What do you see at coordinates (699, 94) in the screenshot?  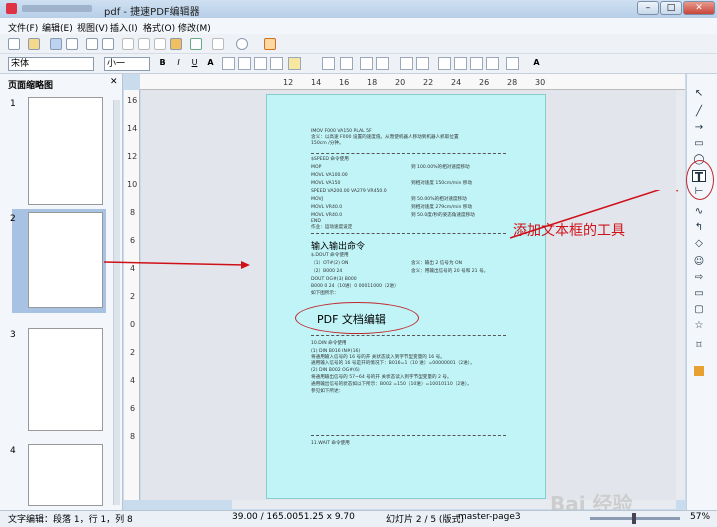 I see `select-arrow-icon: ↖` at bounding box center [699, 94].